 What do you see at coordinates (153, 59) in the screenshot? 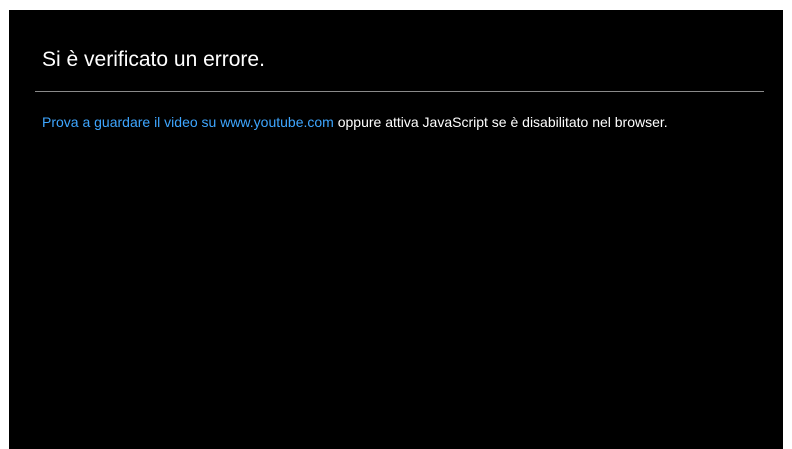
I see `error-title: Si è verificato un errore.` at bounding box center [153, 59].